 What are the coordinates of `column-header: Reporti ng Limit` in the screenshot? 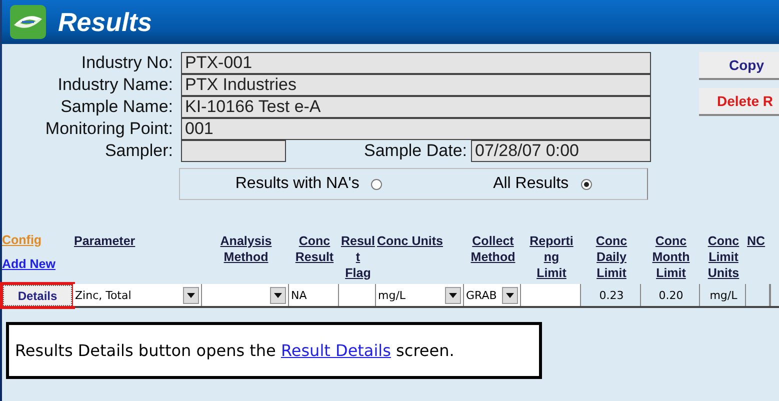 It's located at (551, 257).